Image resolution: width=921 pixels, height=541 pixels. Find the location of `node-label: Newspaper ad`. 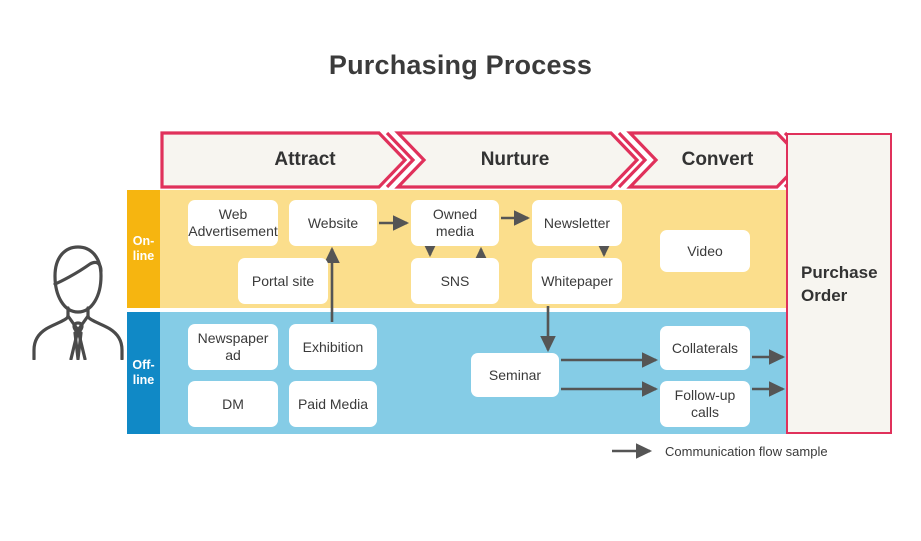

node-label: Newspaper ad is located at coordinates (233, 346).